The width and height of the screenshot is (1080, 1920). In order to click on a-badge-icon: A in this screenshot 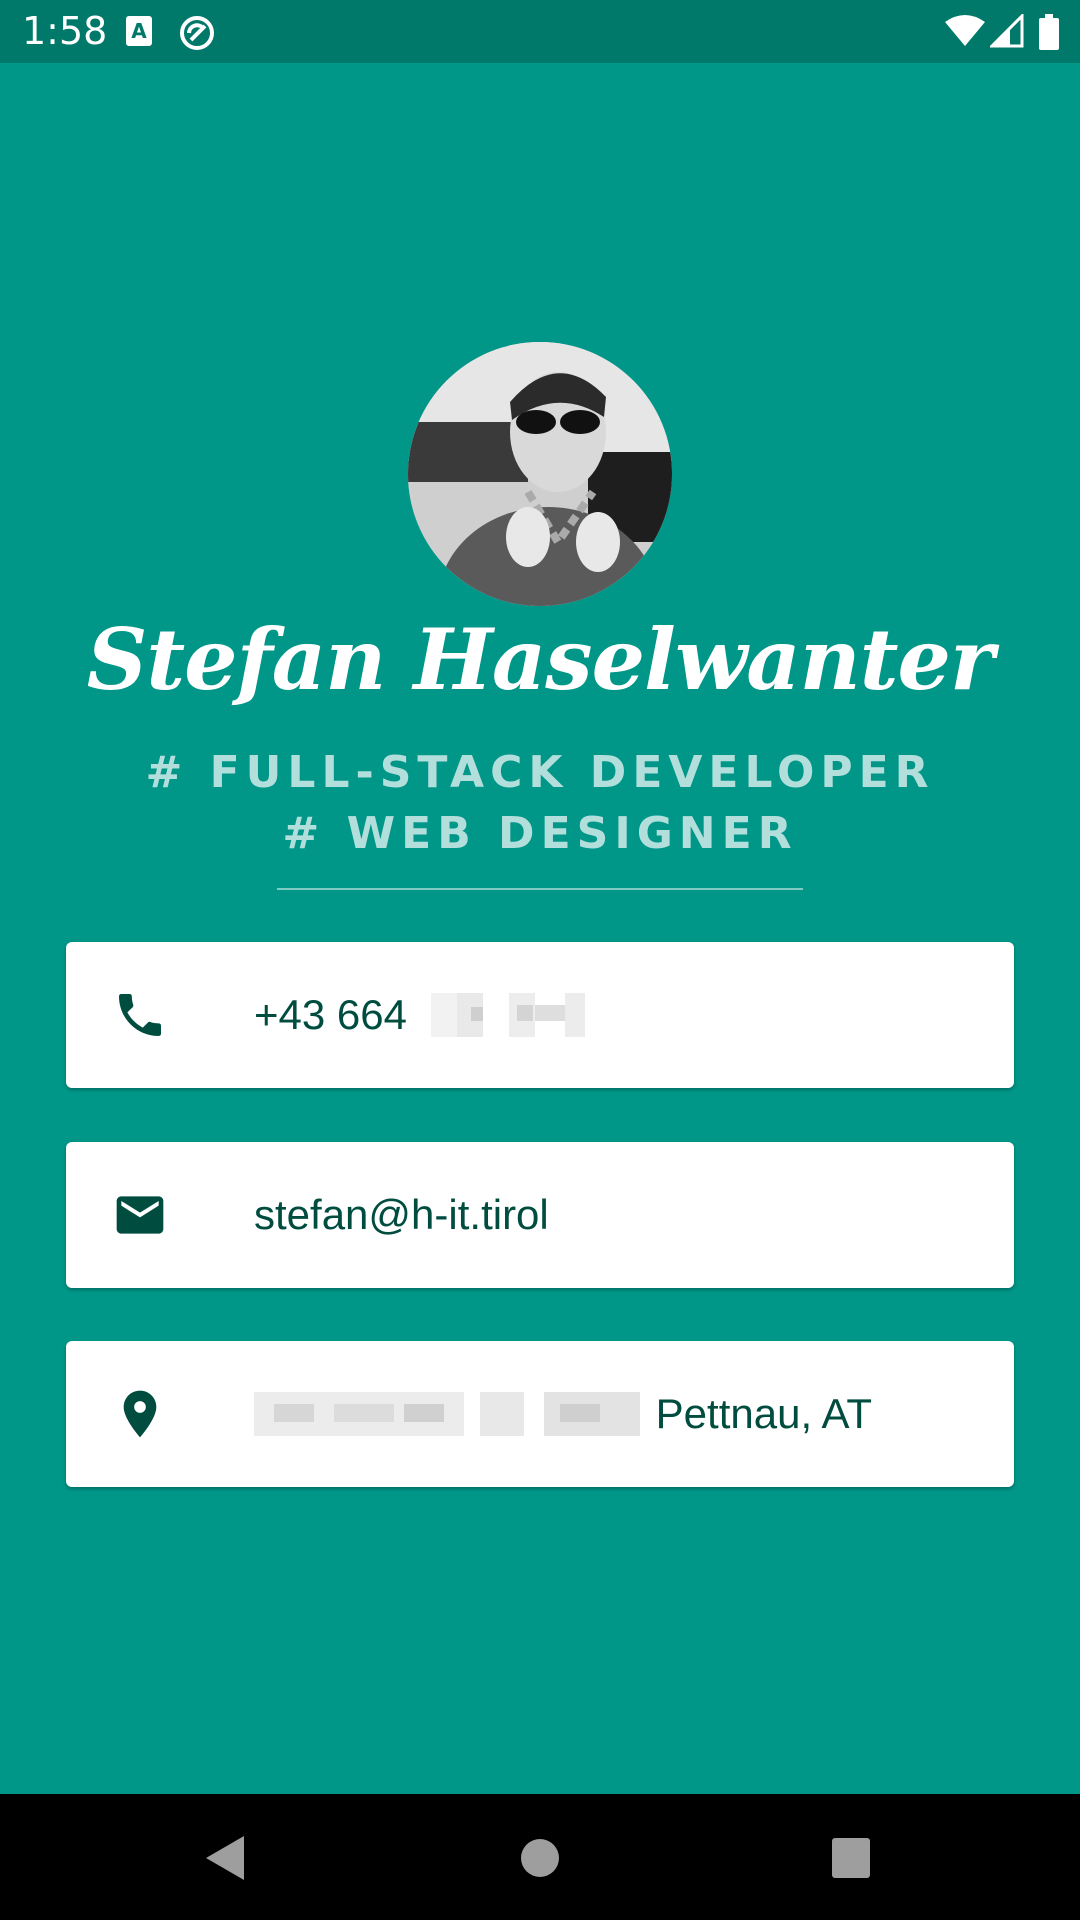, I will do `click(139, 33)`.